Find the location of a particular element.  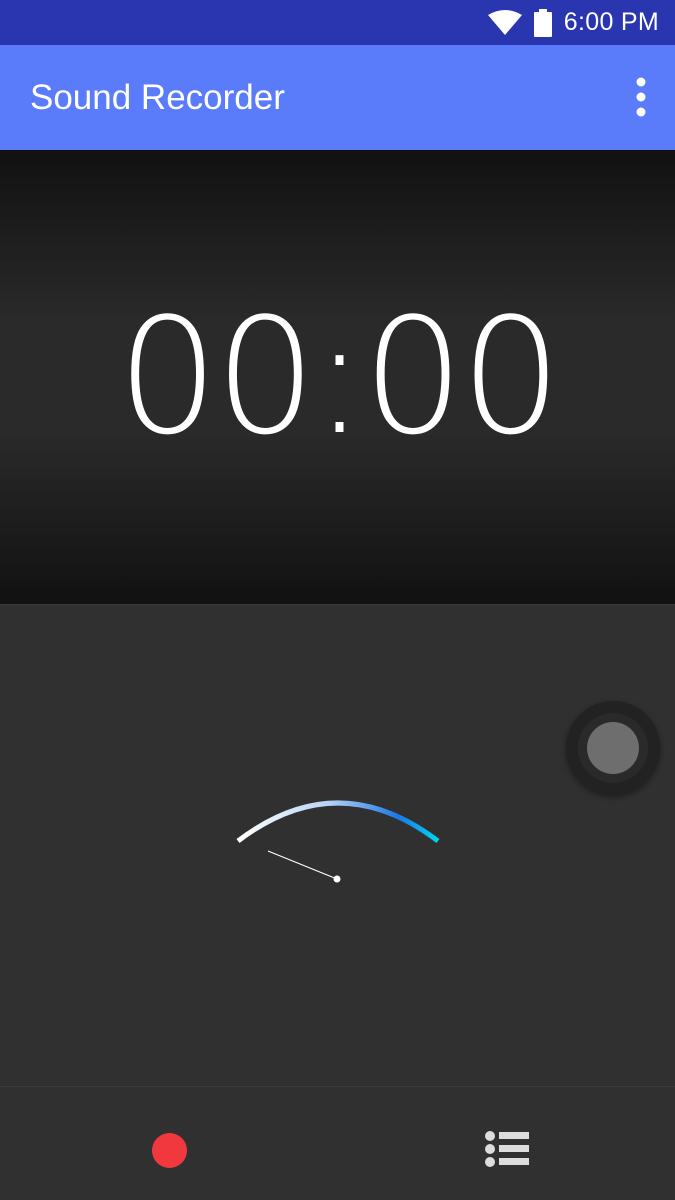

recordings-list-button is located at coordinates (506, 1143).